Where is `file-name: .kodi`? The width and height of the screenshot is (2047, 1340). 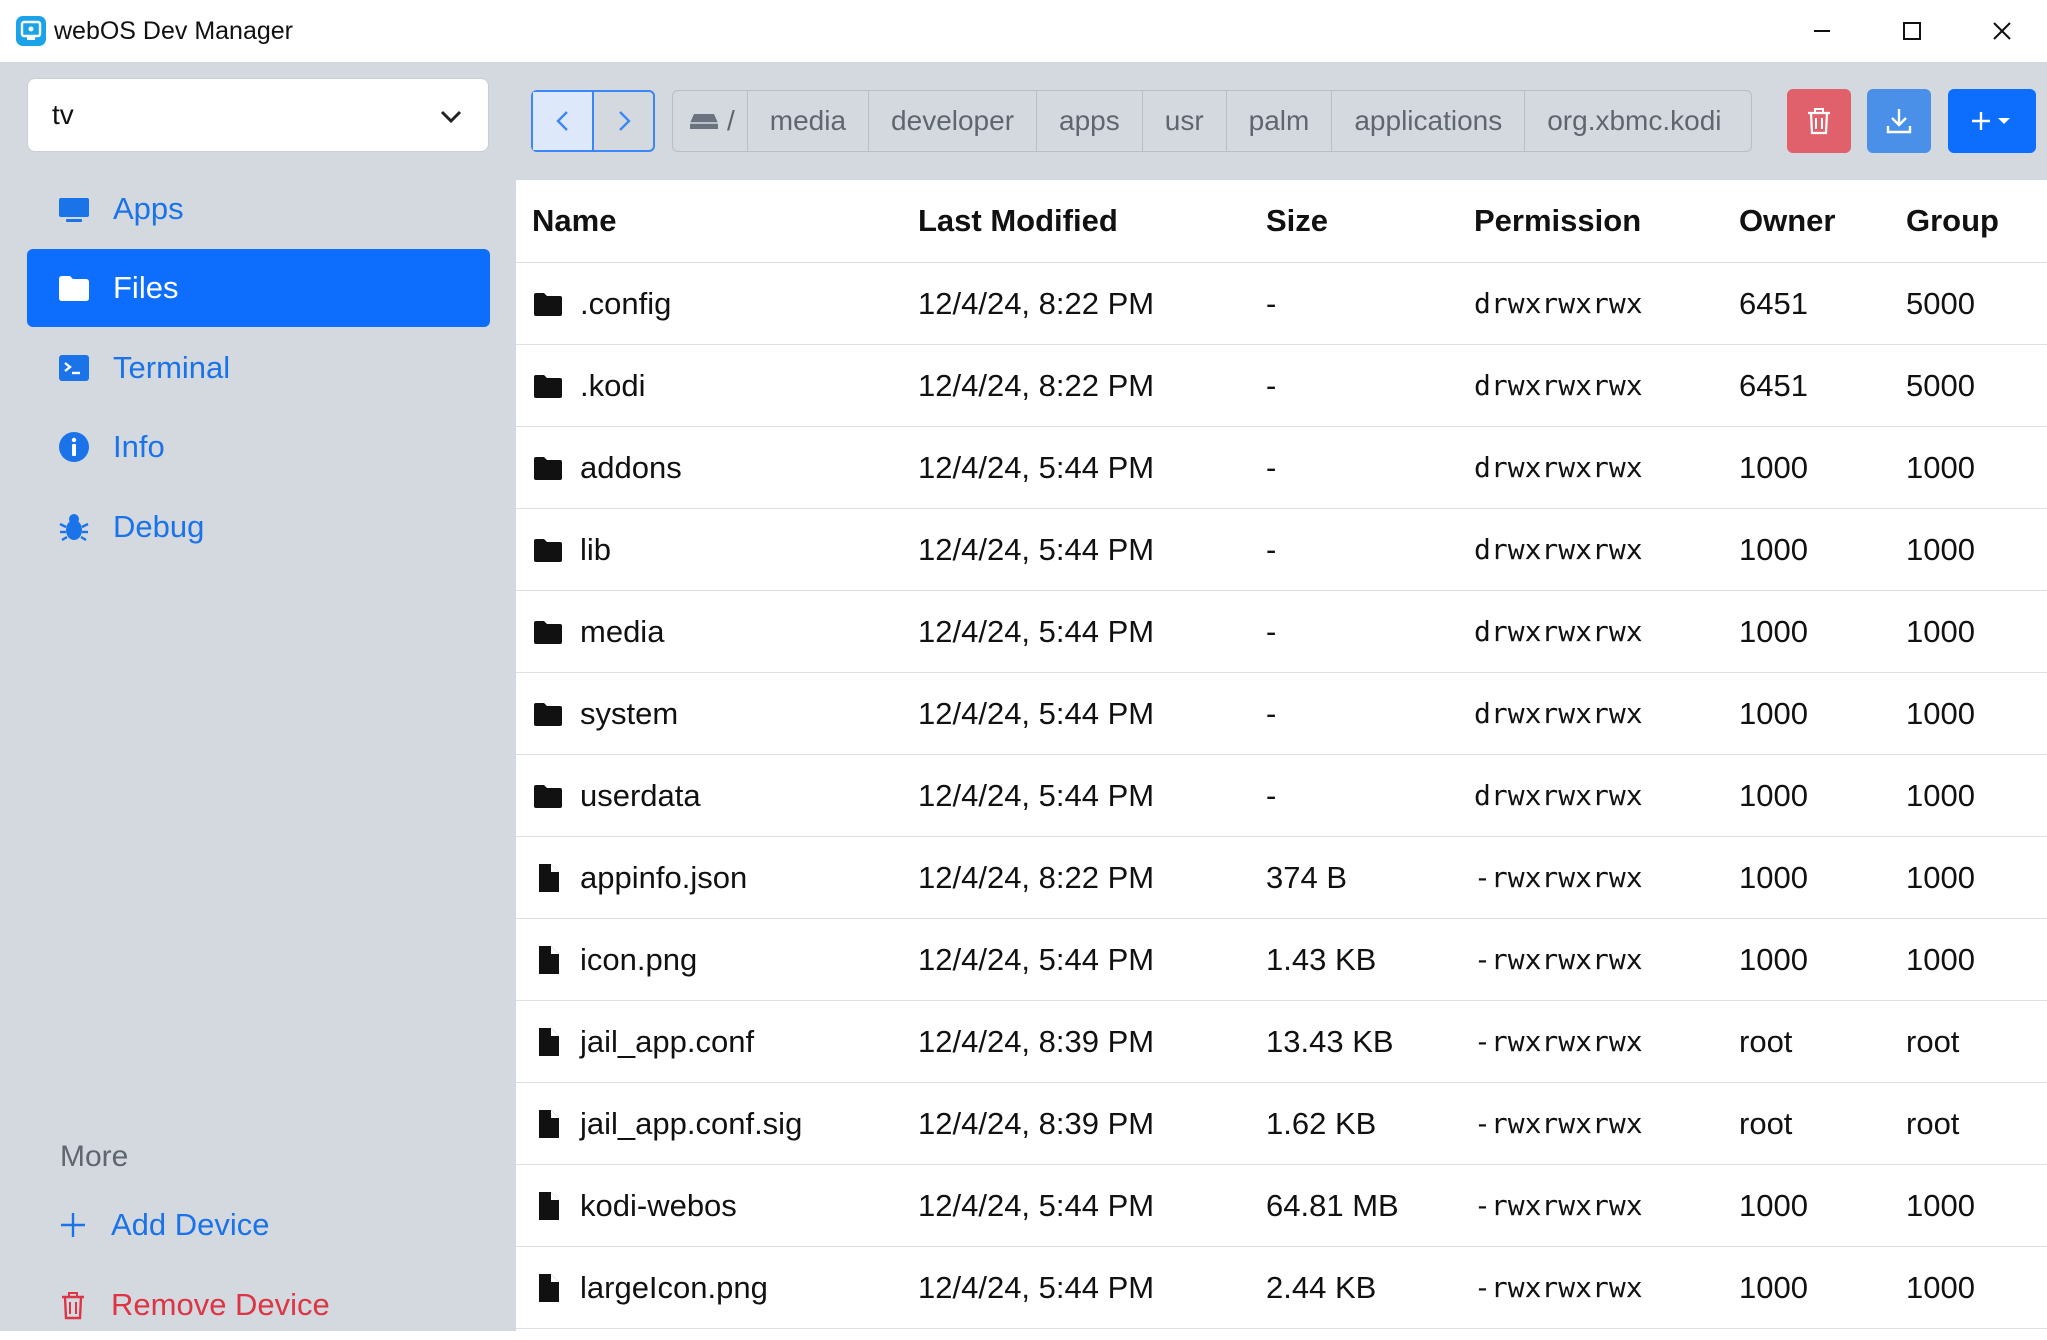
file-name: .kodi is located at coordinates (613, 385).